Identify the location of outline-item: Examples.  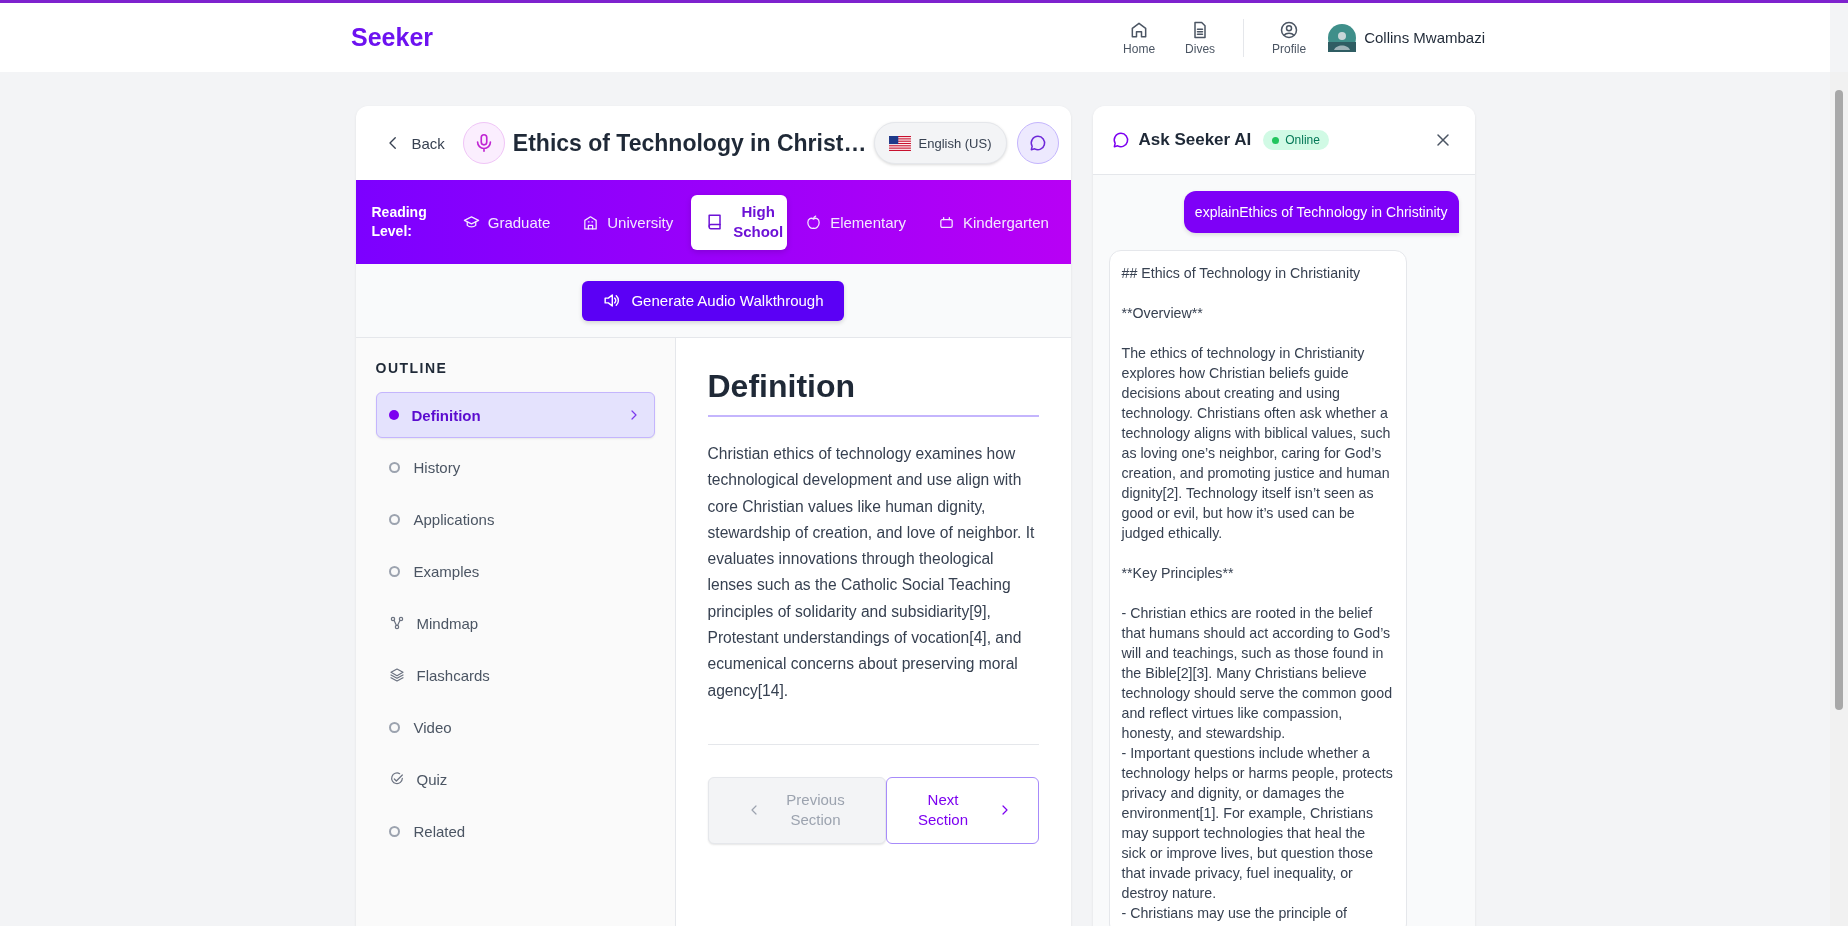
(515, 571).